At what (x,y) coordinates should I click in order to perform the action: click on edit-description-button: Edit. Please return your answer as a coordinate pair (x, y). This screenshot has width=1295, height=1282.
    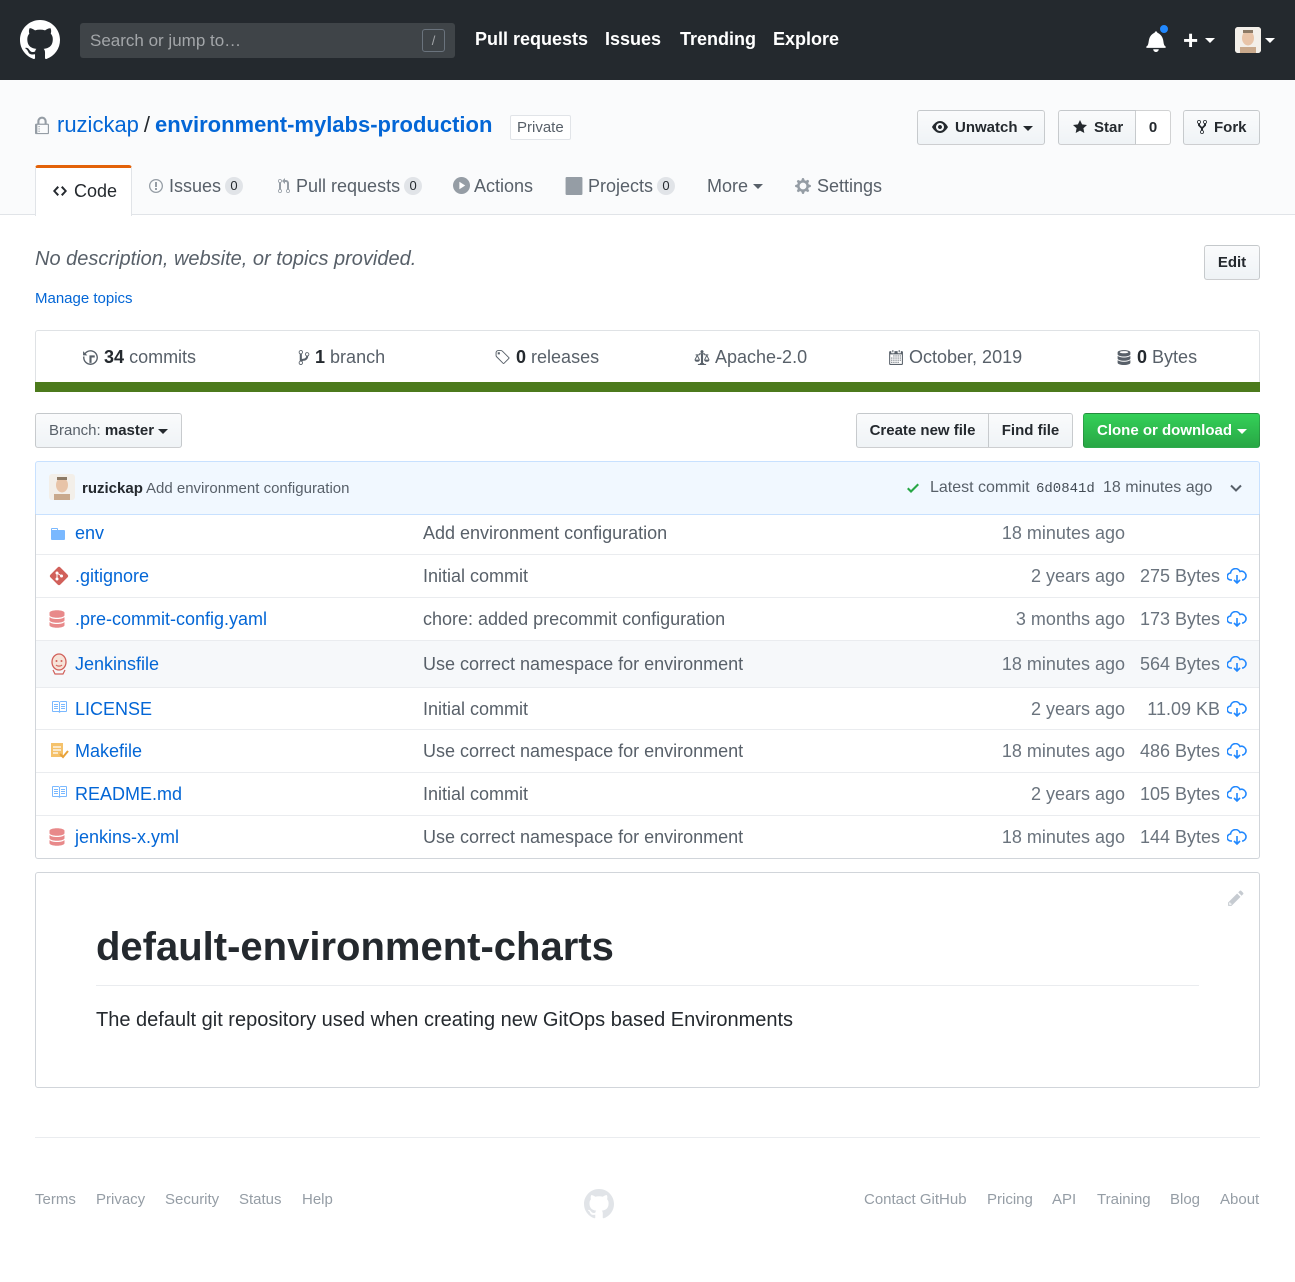
    Looking at the image, I should click on (1232, 262).